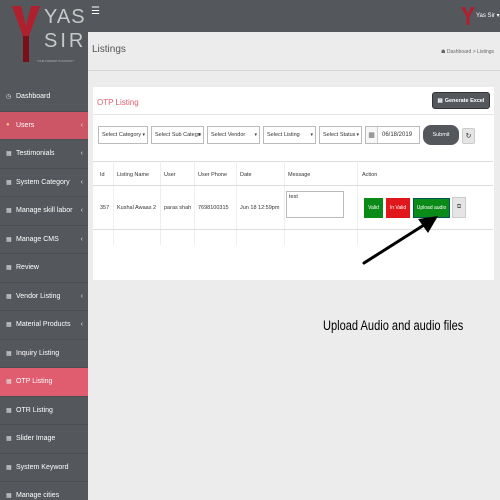 This screenshot has height=500, width=500. I want to click on generate-excel-button: ▤ Generate Excel, so click(461, 100).